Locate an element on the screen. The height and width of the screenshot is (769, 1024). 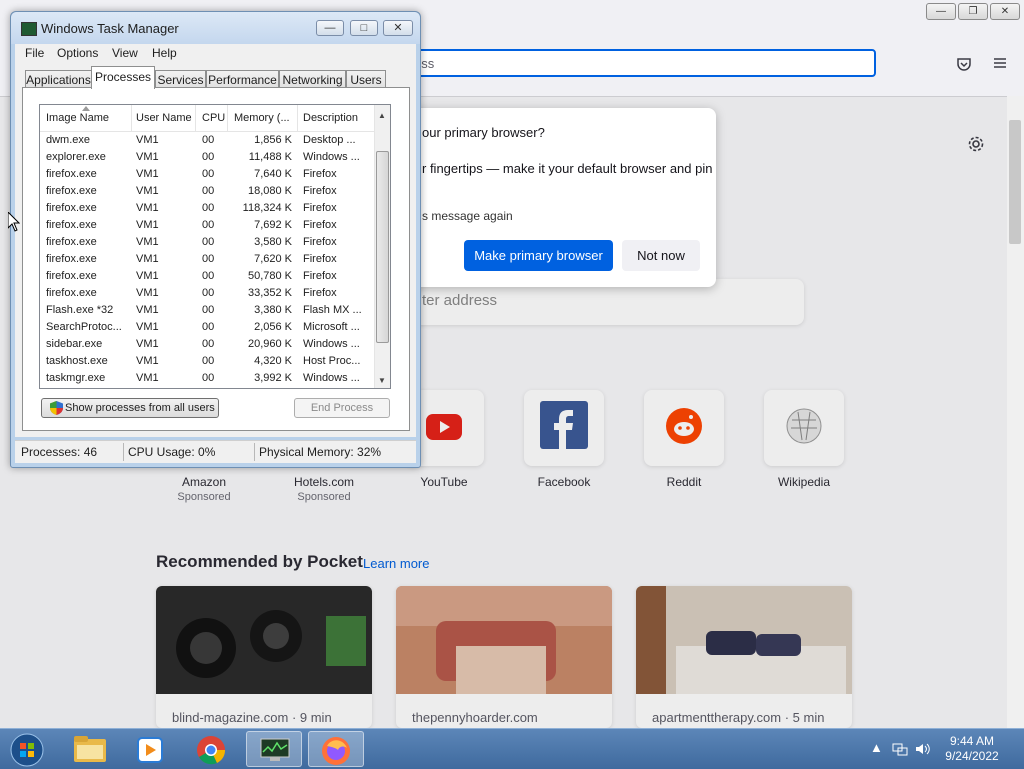
mouse-cursor-icon is located at coordinates (14, 222).